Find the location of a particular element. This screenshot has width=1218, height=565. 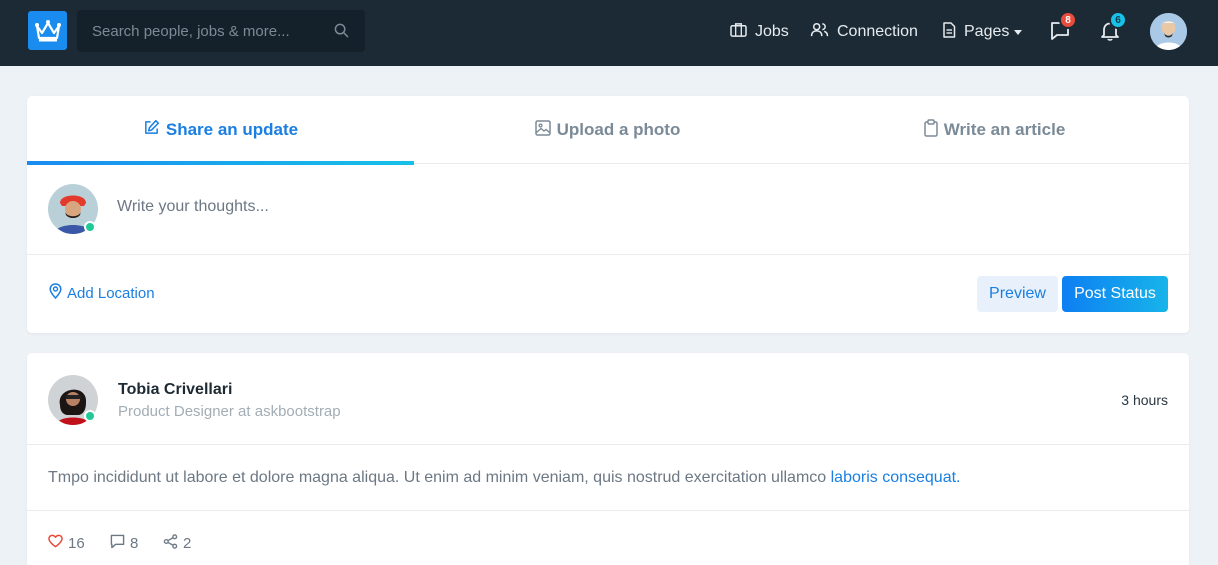

messages-count-badge: 8 is located at coordinates (1068, 20).